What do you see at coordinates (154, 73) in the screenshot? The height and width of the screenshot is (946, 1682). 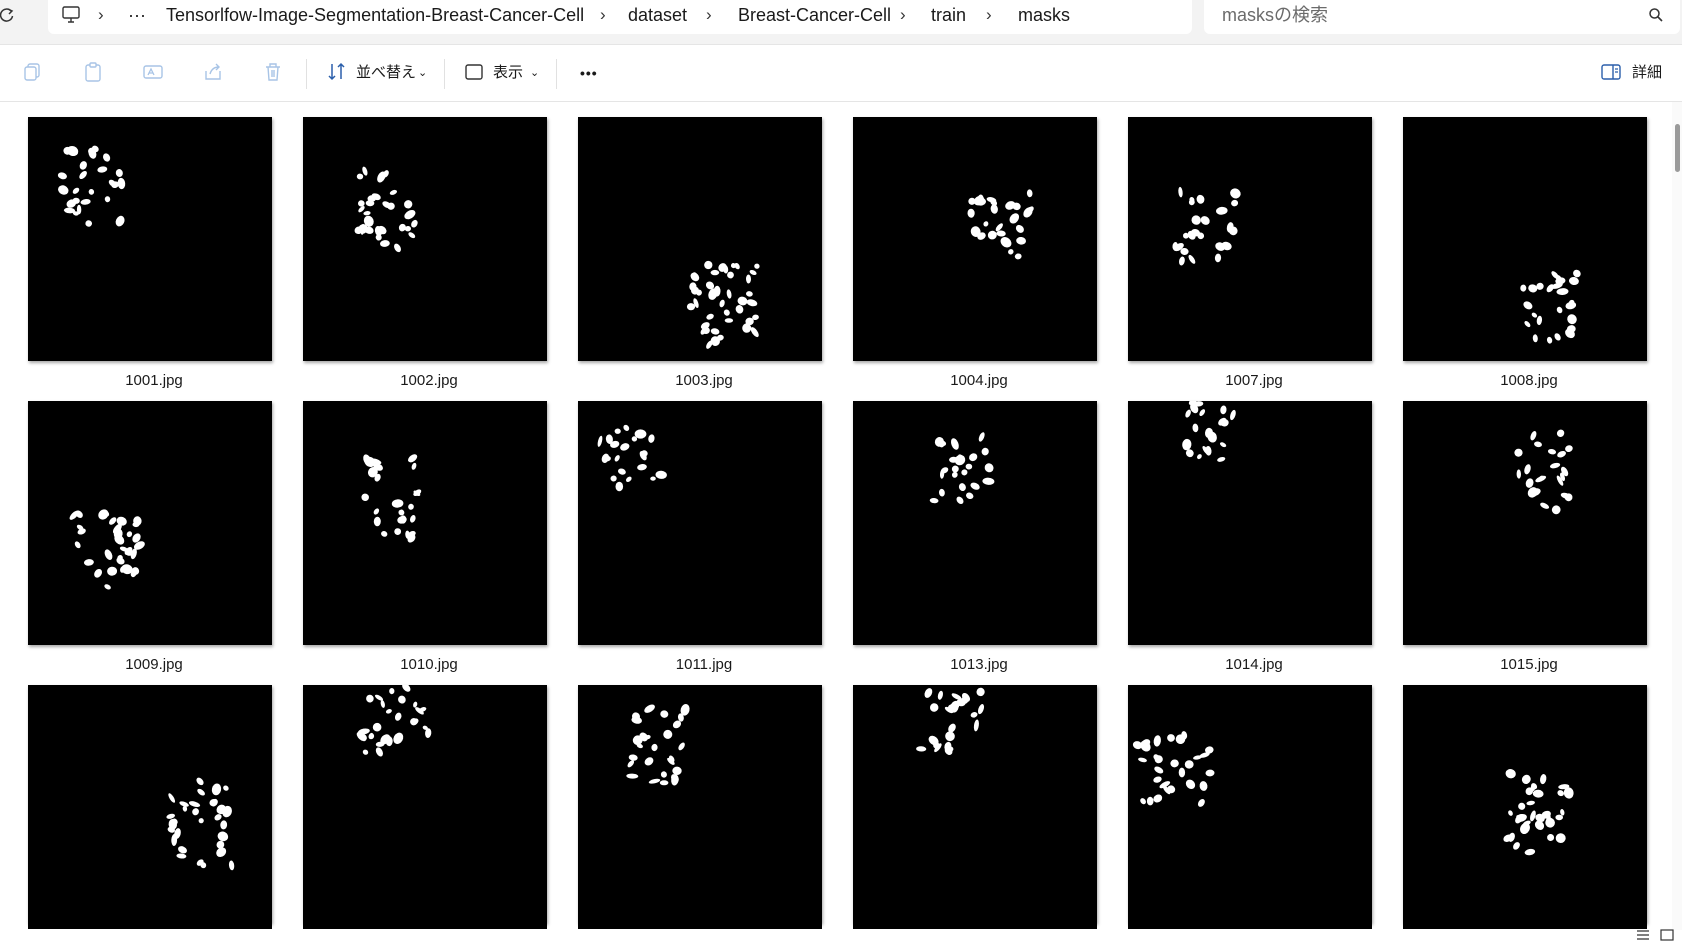 I see `rename-icon` at bounding box center [154, 73].